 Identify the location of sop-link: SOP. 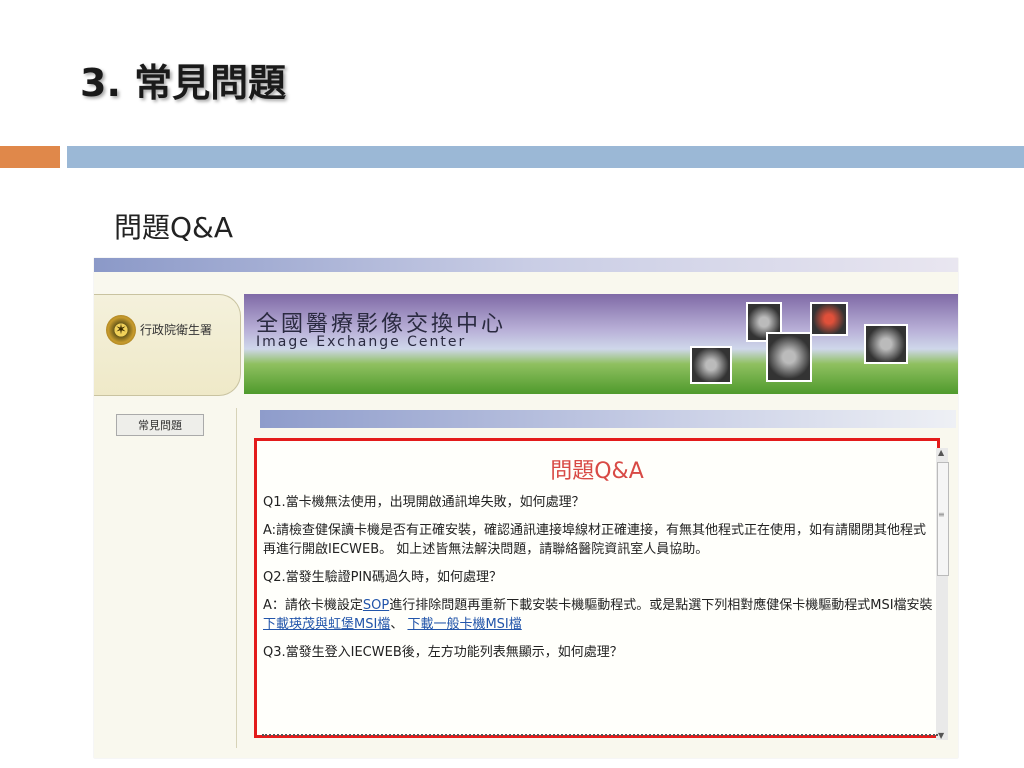
(376, 605).